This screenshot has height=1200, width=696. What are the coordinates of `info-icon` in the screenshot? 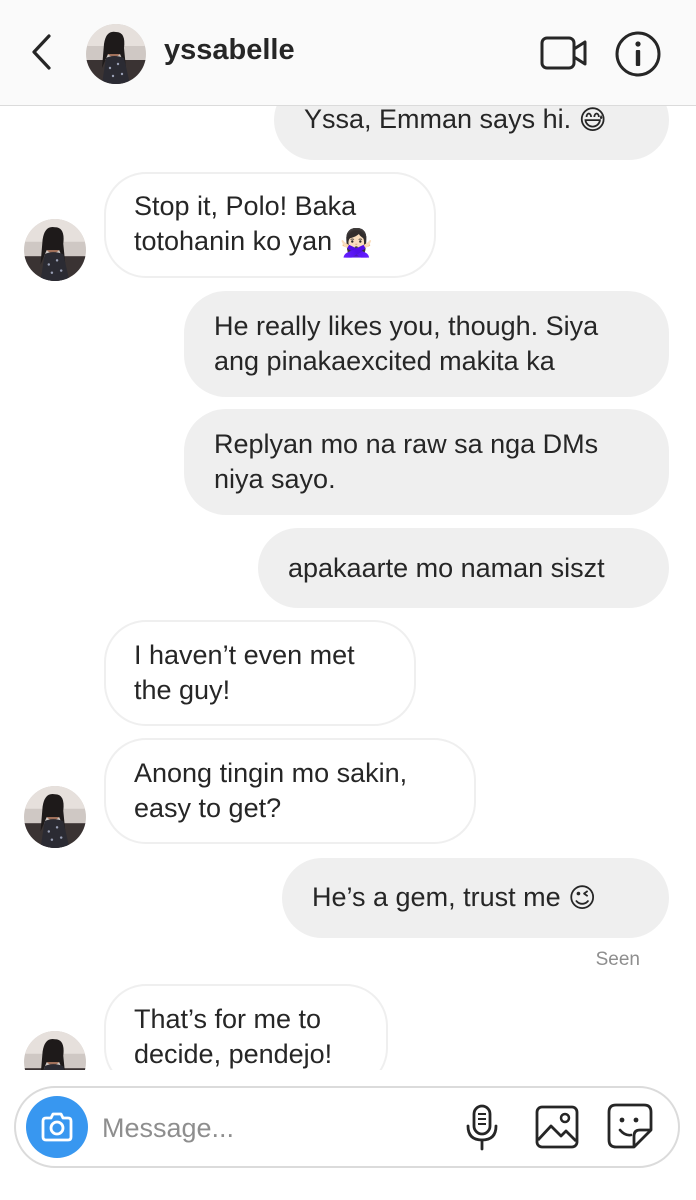 It's located at (638, 54).